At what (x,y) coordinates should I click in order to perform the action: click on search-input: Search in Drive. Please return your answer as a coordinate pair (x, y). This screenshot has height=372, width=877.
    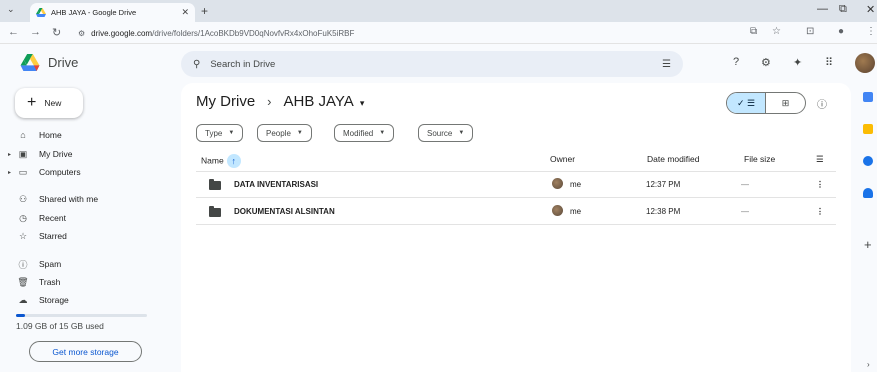
    Looking at the image, I should click on (436, 64).